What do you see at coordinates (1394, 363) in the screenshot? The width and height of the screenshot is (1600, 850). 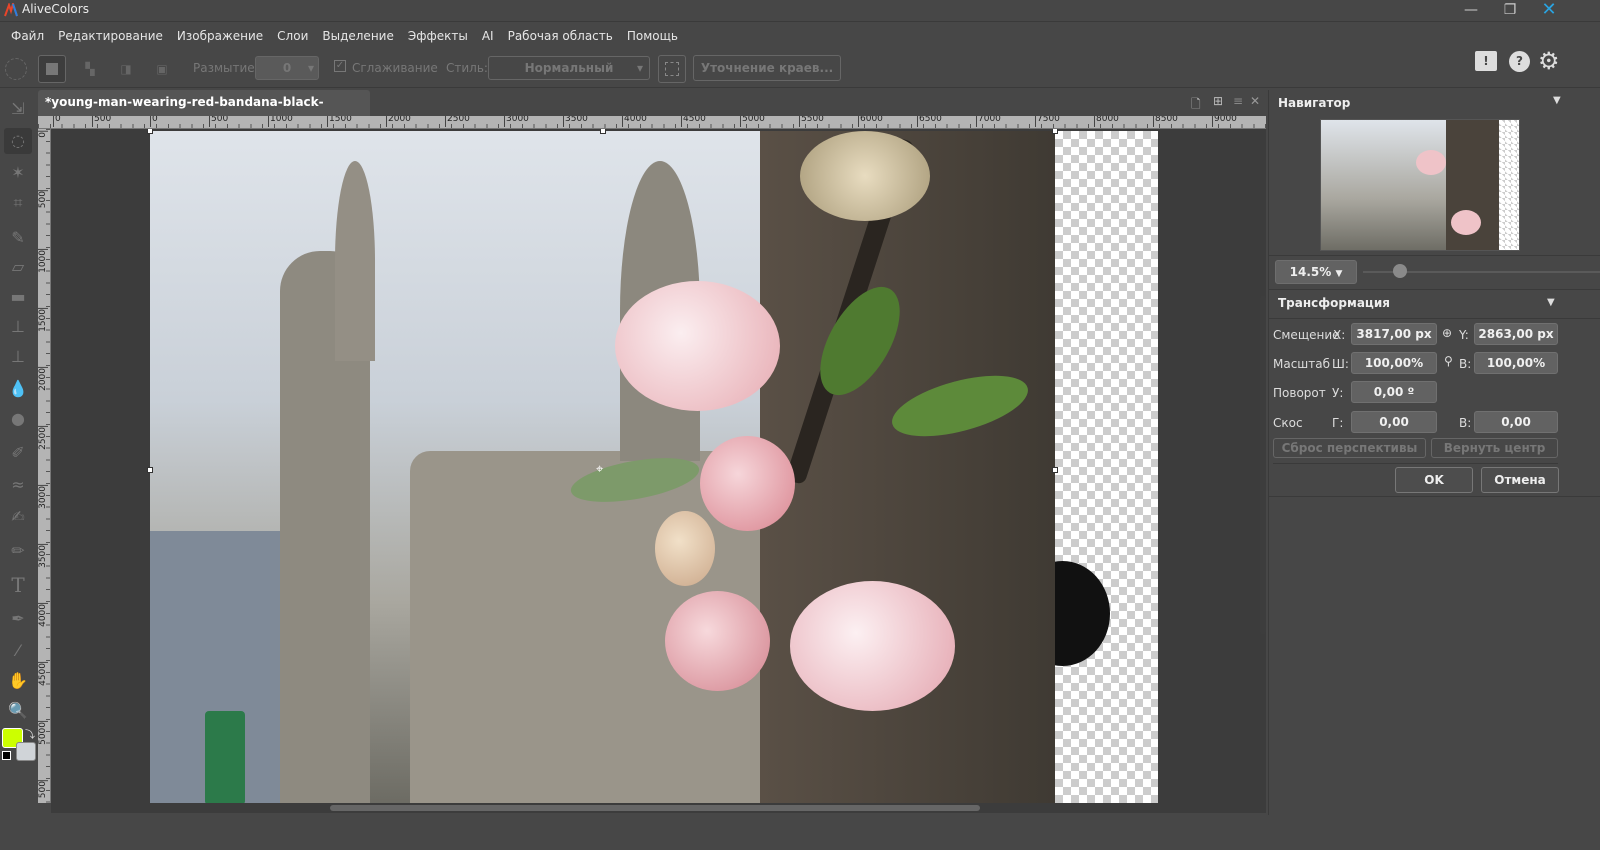 I see `scale-width-input: 100,00%` at bounding box center [1394, 363].